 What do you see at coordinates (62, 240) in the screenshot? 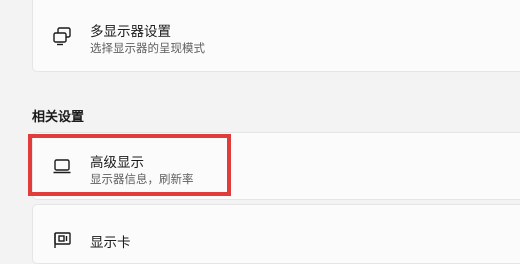
I see `graphics-card-icon` at bounding box center [62, 240].